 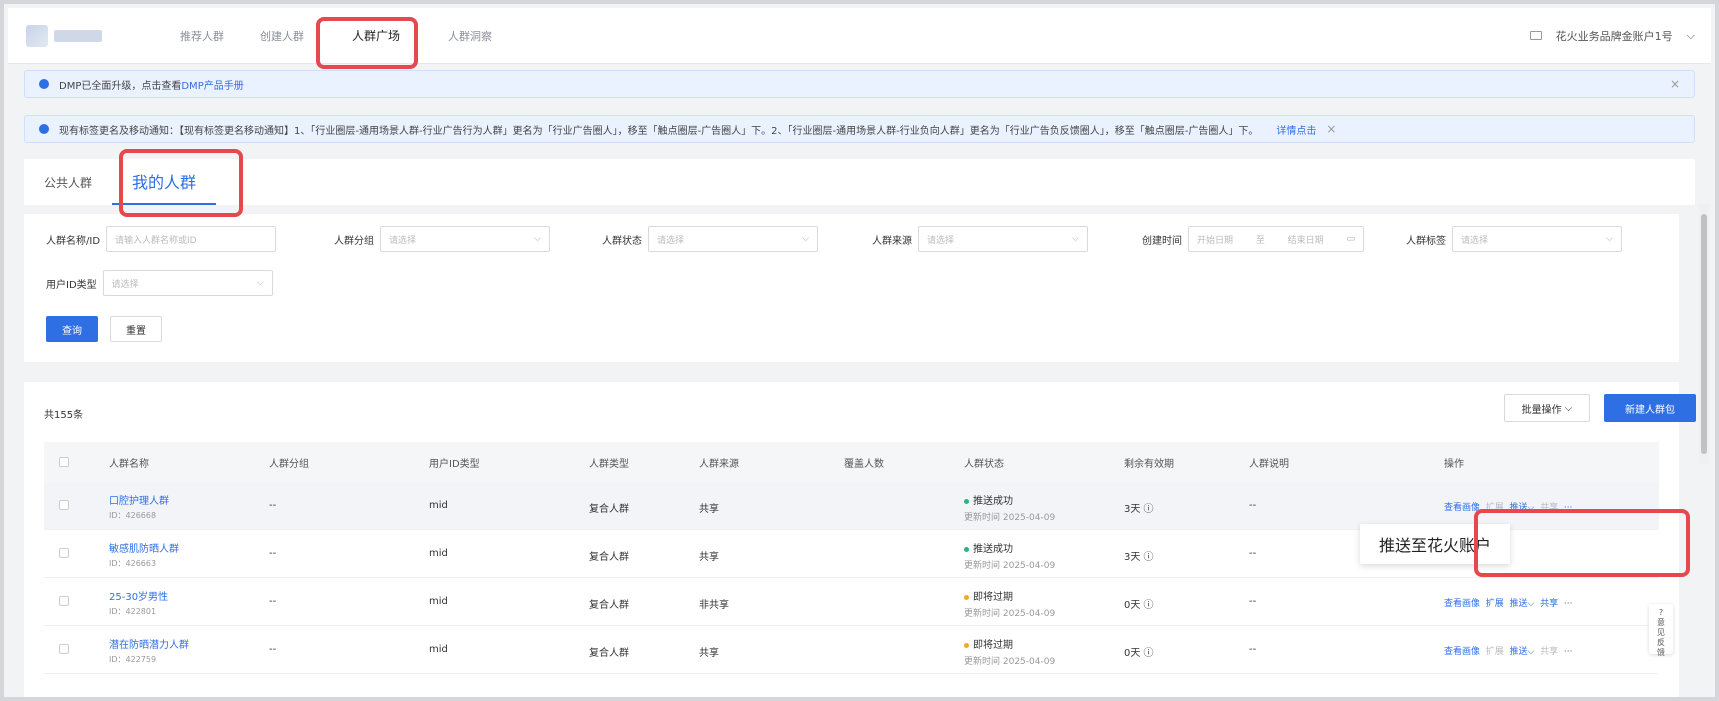 I want to click on nav-item-insight: 人群洞察, so click(x=470, y=35).